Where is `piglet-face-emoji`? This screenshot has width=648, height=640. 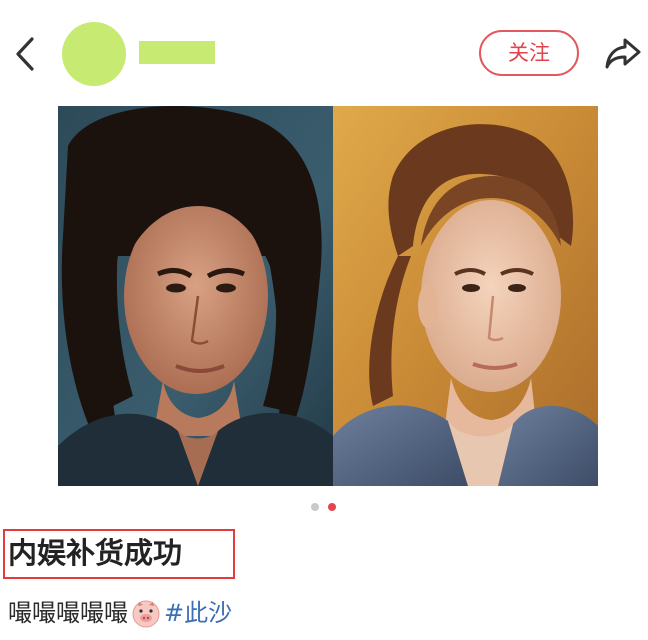
piglet-face-emoji is located at coordinates (146, 614).